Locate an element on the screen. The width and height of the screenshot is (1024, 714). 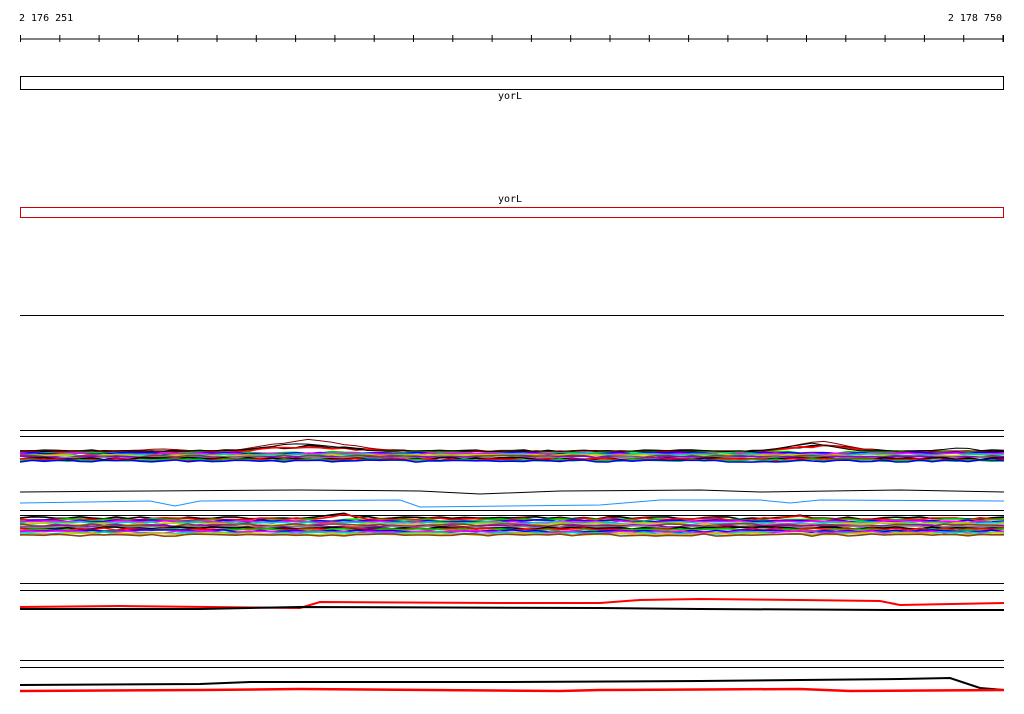
track-4-profiles is located at coordinates (512, 604).